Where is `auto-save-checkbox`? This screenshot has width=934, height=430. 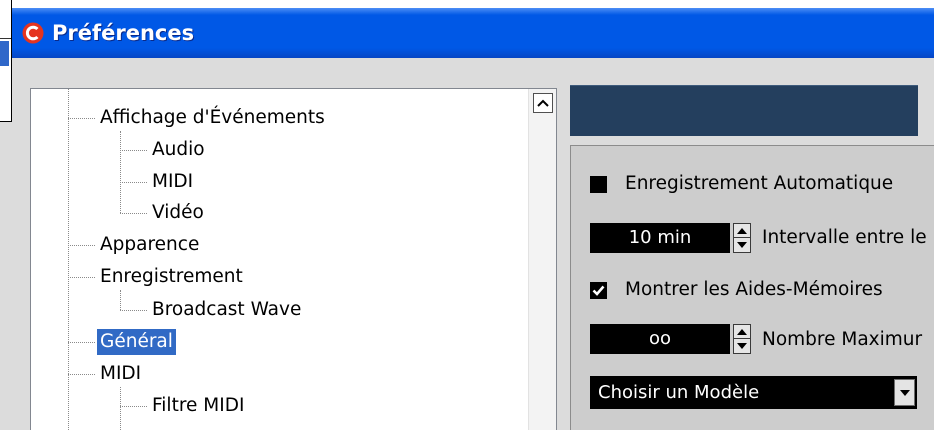
auto-save-checkbox is located at coordinates (598, 184).